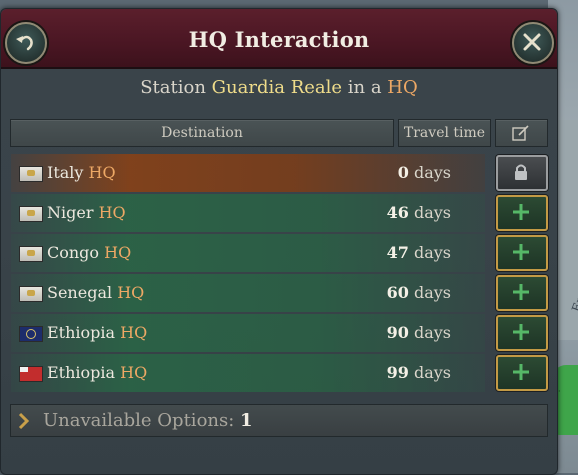 The width and height of the screenshot is (578, 475). I want to click on back-button, so click(26, 43).